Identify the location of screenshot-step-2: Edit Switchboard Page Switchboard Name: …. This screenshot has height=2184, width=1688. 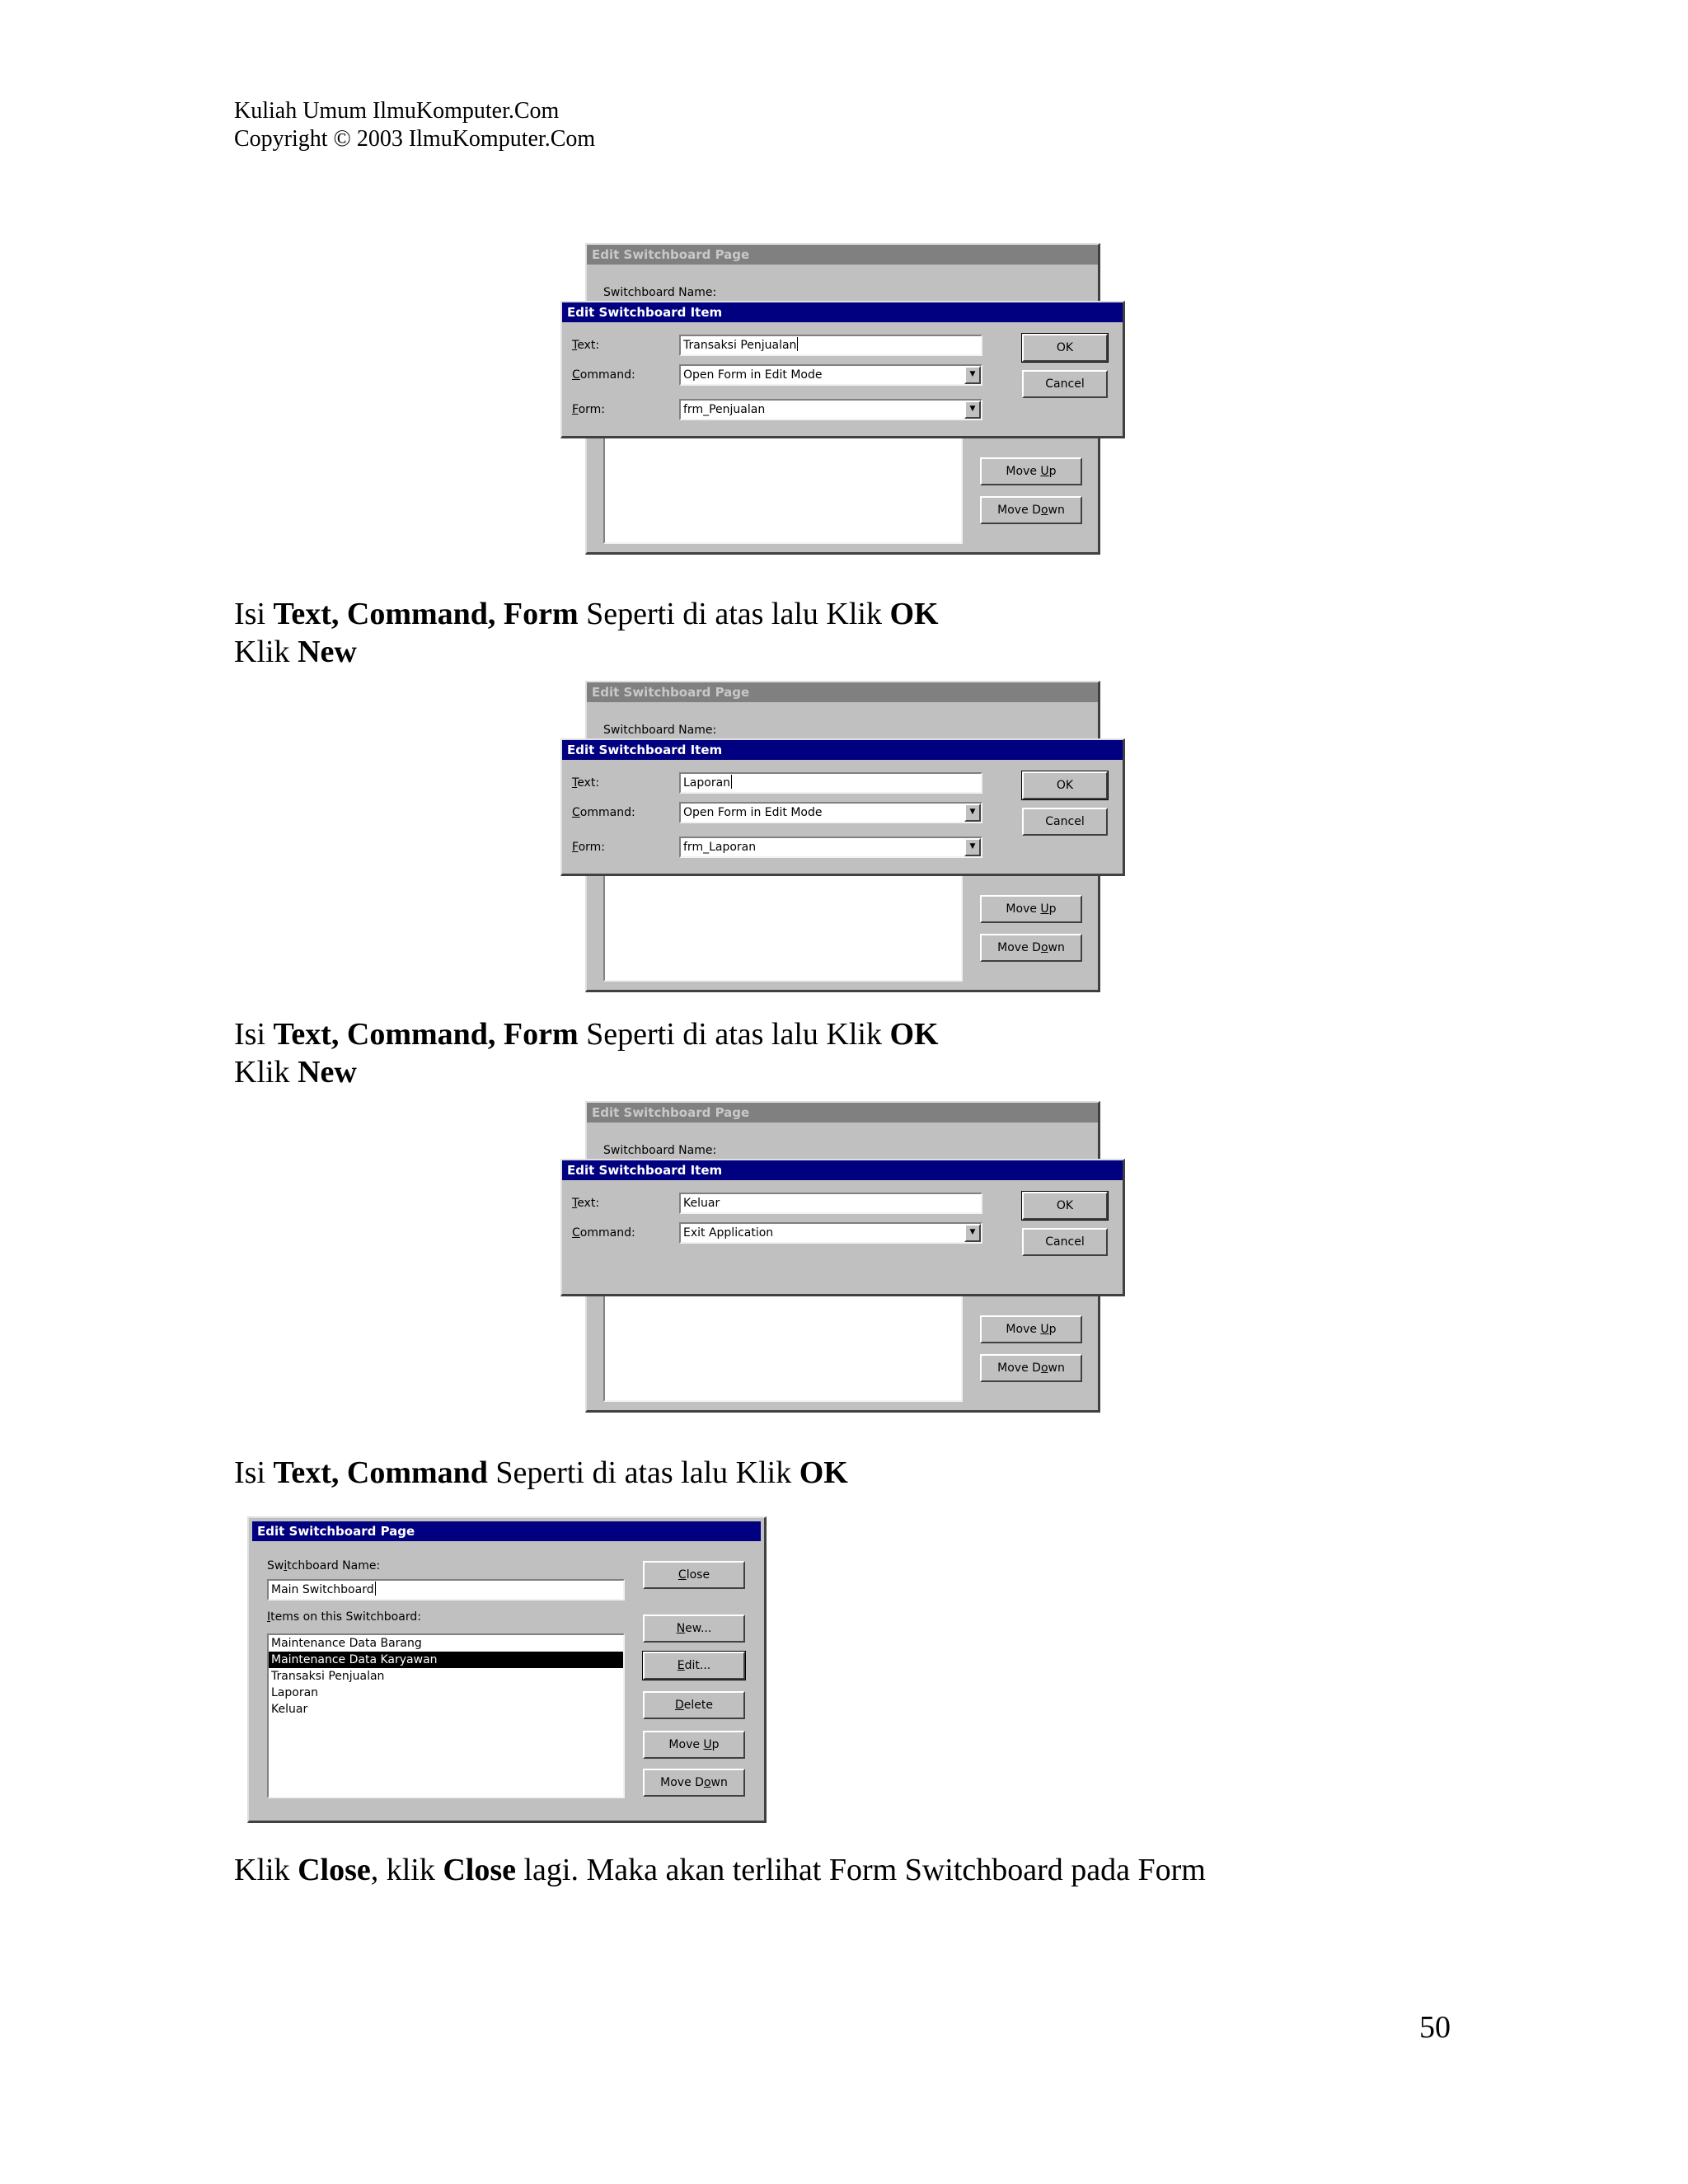
(842, 836).